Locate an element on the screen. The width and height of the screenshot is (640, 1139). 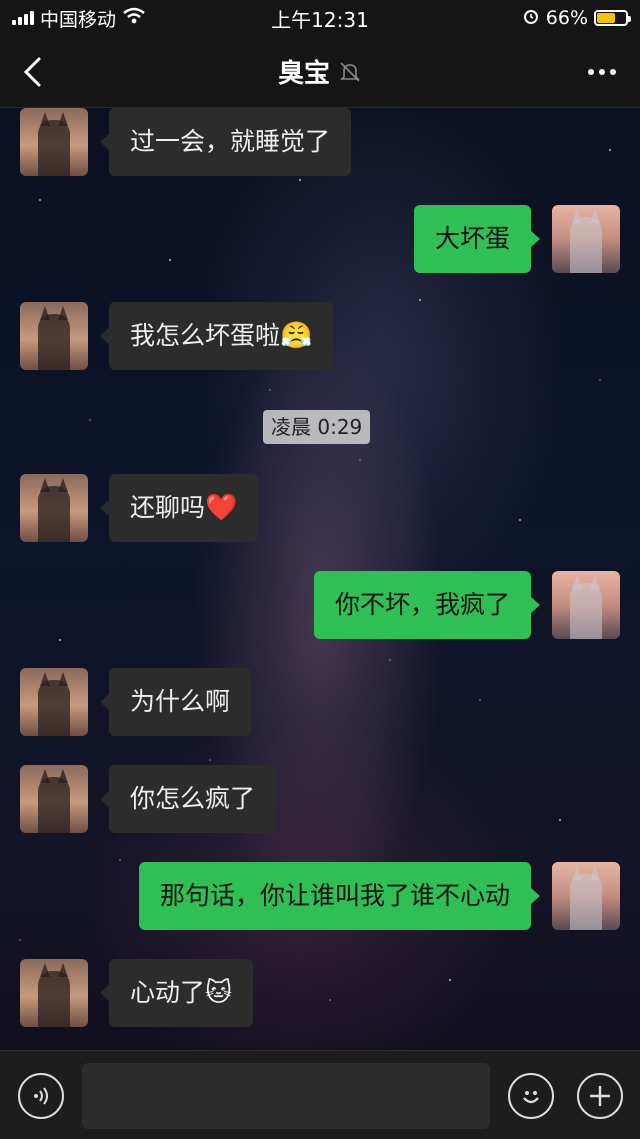
battery-charging-icon is located at coordinates (612, 18).